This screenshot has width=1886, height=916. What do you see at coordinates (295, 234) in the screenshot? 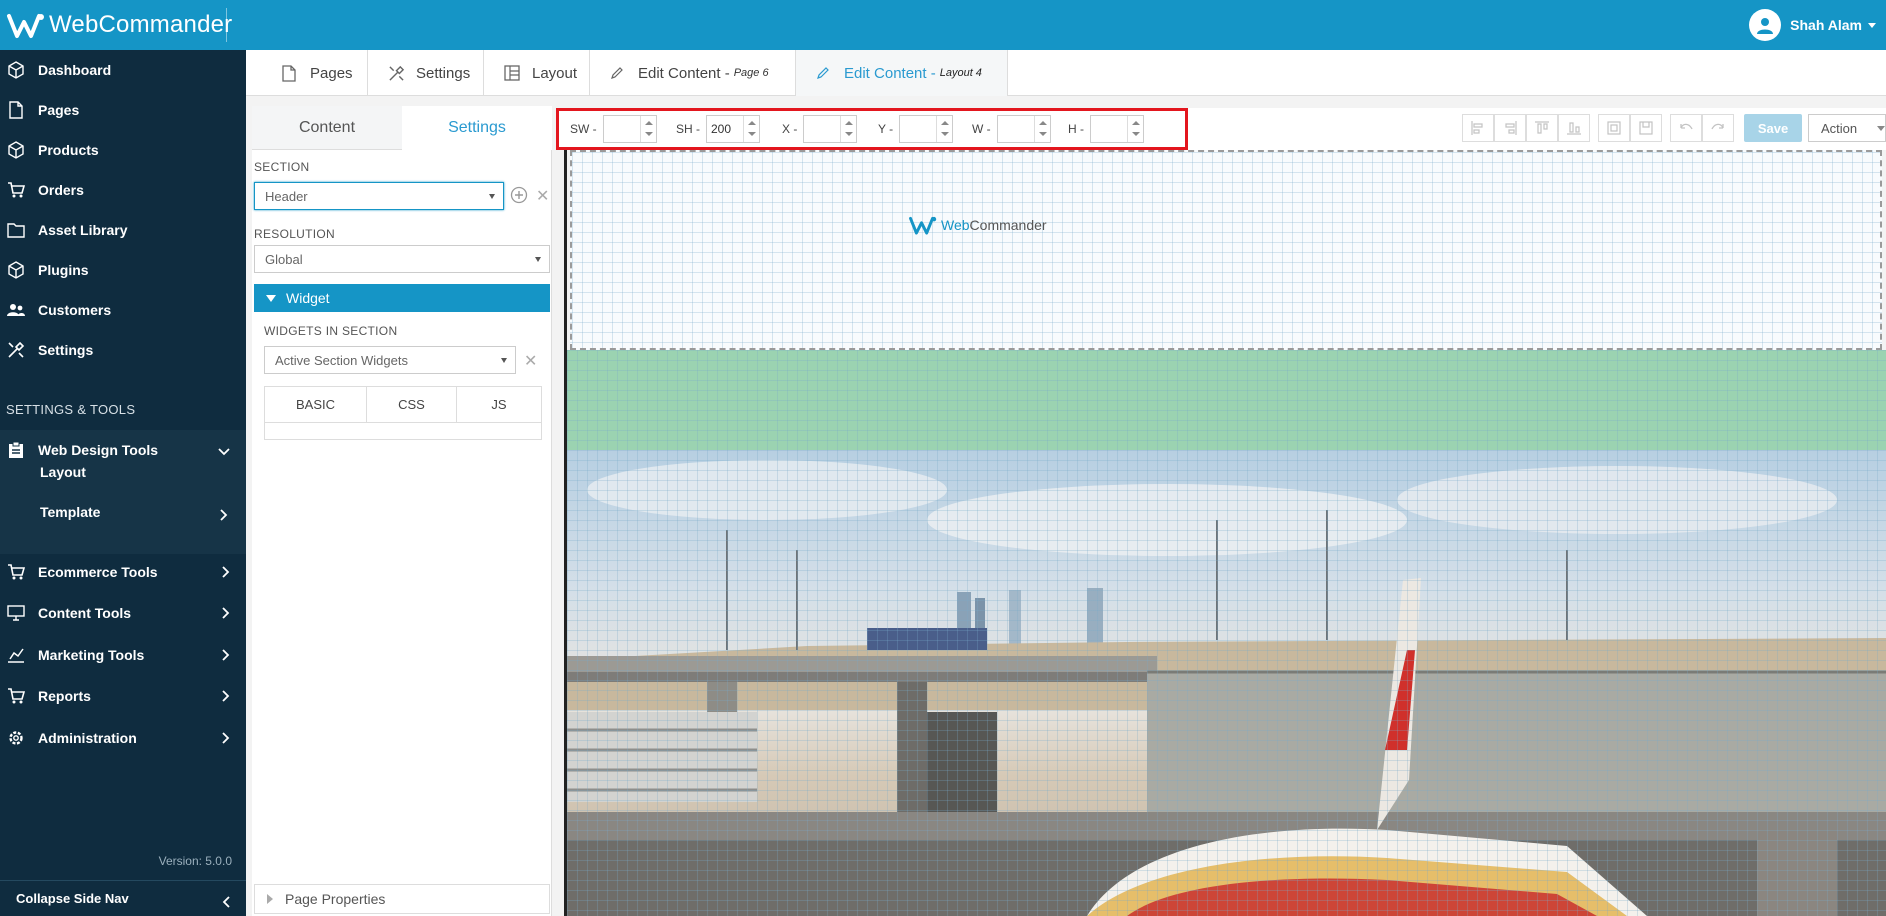
I see `resolution-label: RESOLUTION` at bounding box center [295, 234].